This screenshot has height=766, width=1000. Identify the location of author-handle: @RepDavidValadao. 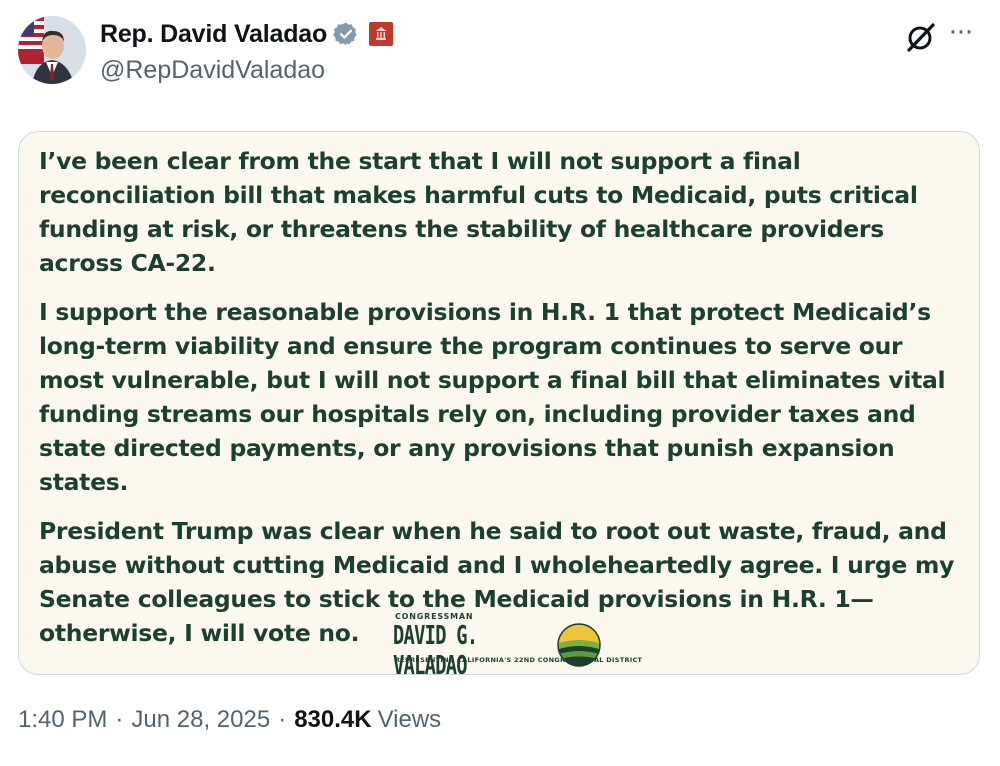
(212, 70).